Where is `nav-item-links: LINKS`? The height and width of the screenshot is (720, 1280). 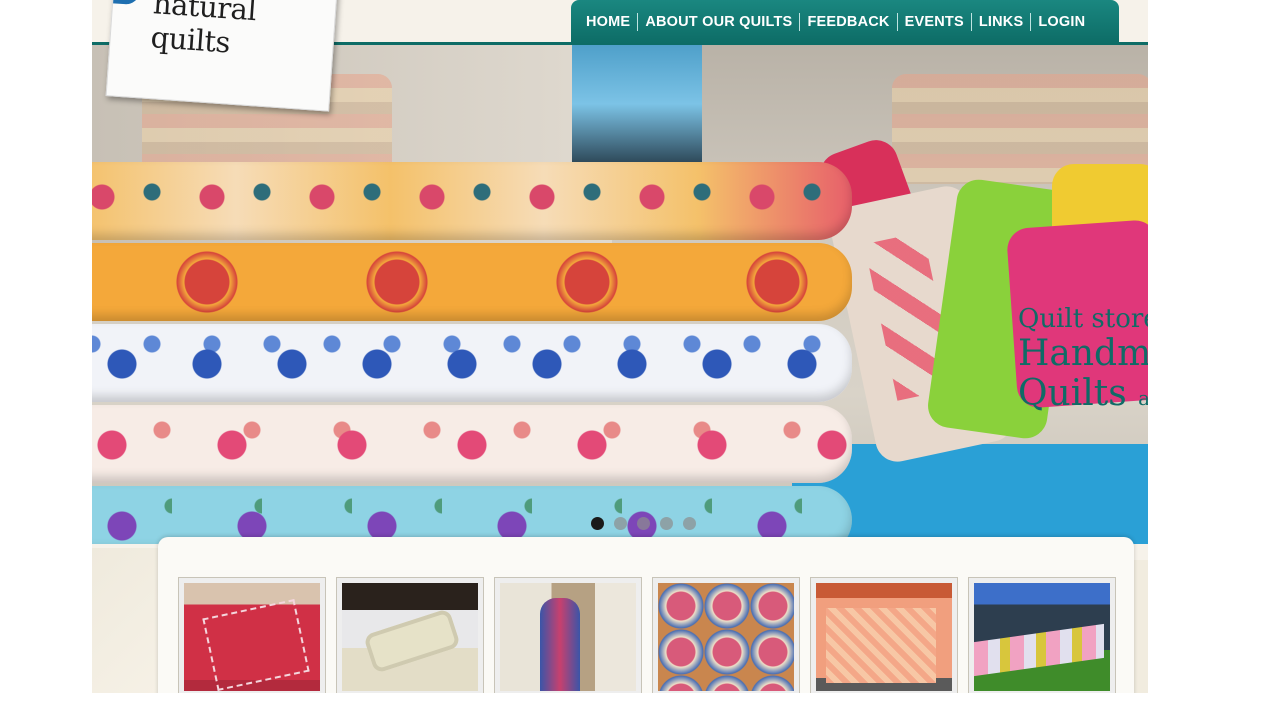 nav-item-links: LINKS is located at coordinates (994, 22).